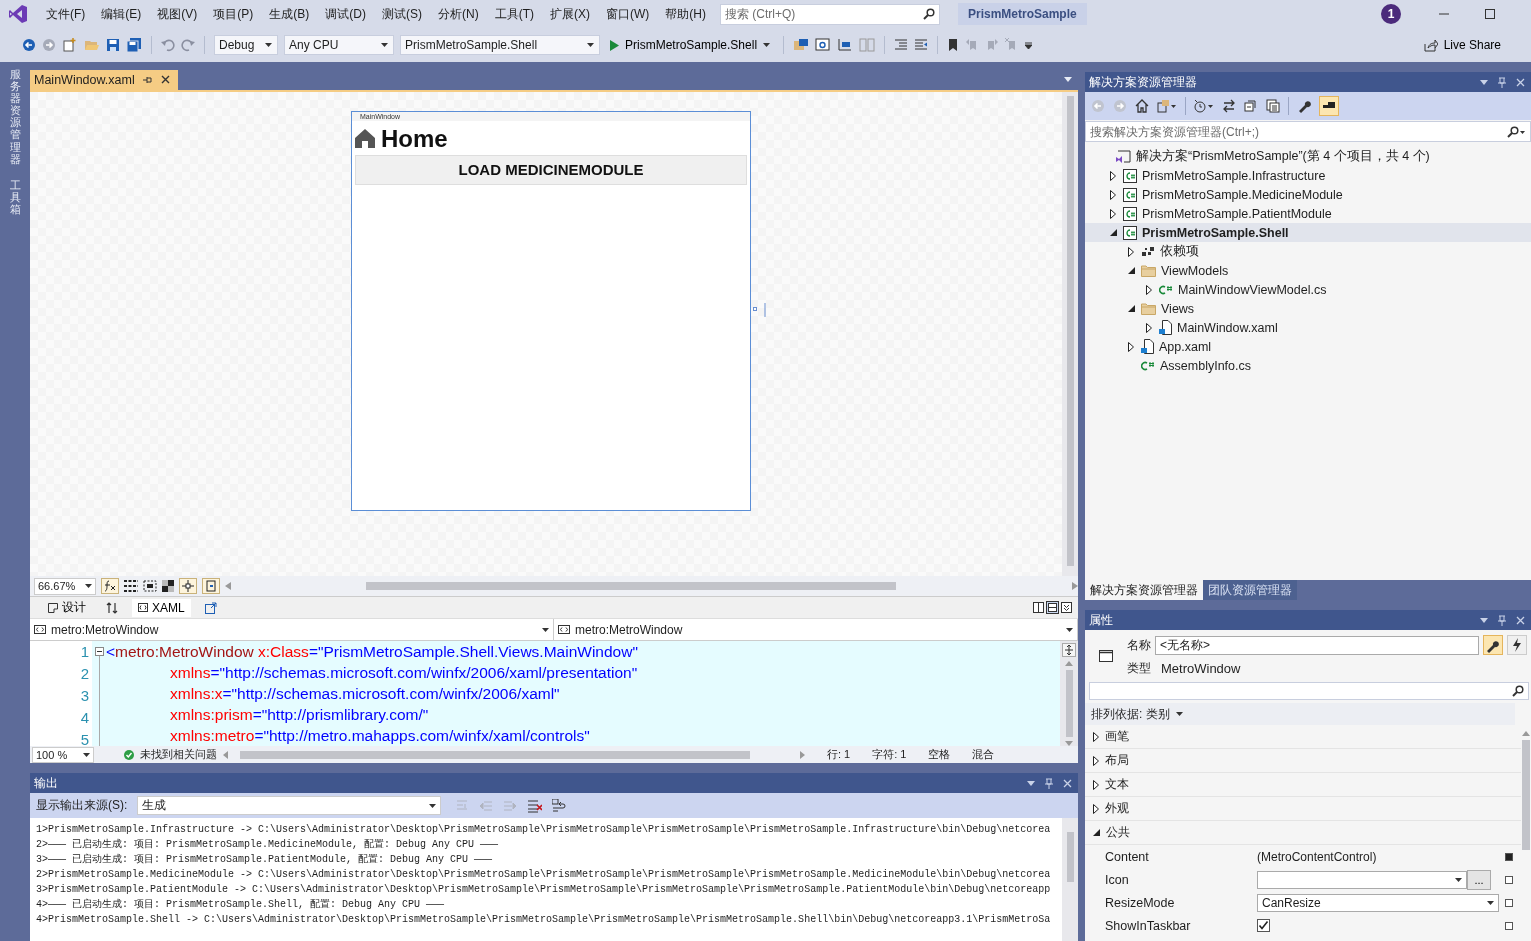 The image size is (1531, 941). Describe the element at coordinates (113, 45) in the screenshot. I see `save-icon` at that location.